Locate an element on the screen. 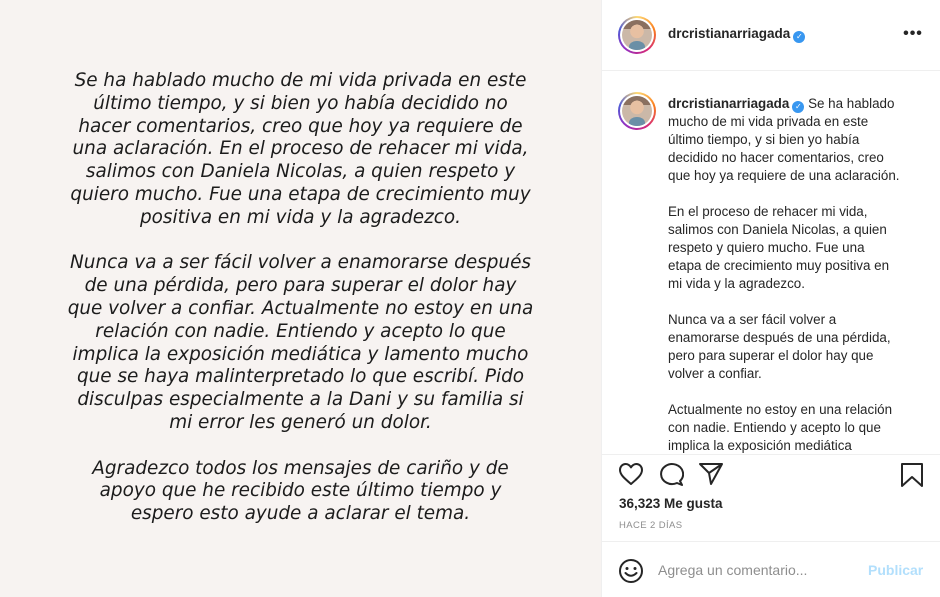 The height and width of the screenshot is (597, 940). caption-line: implica la exposición mediática is located at coordinates (760, 445).